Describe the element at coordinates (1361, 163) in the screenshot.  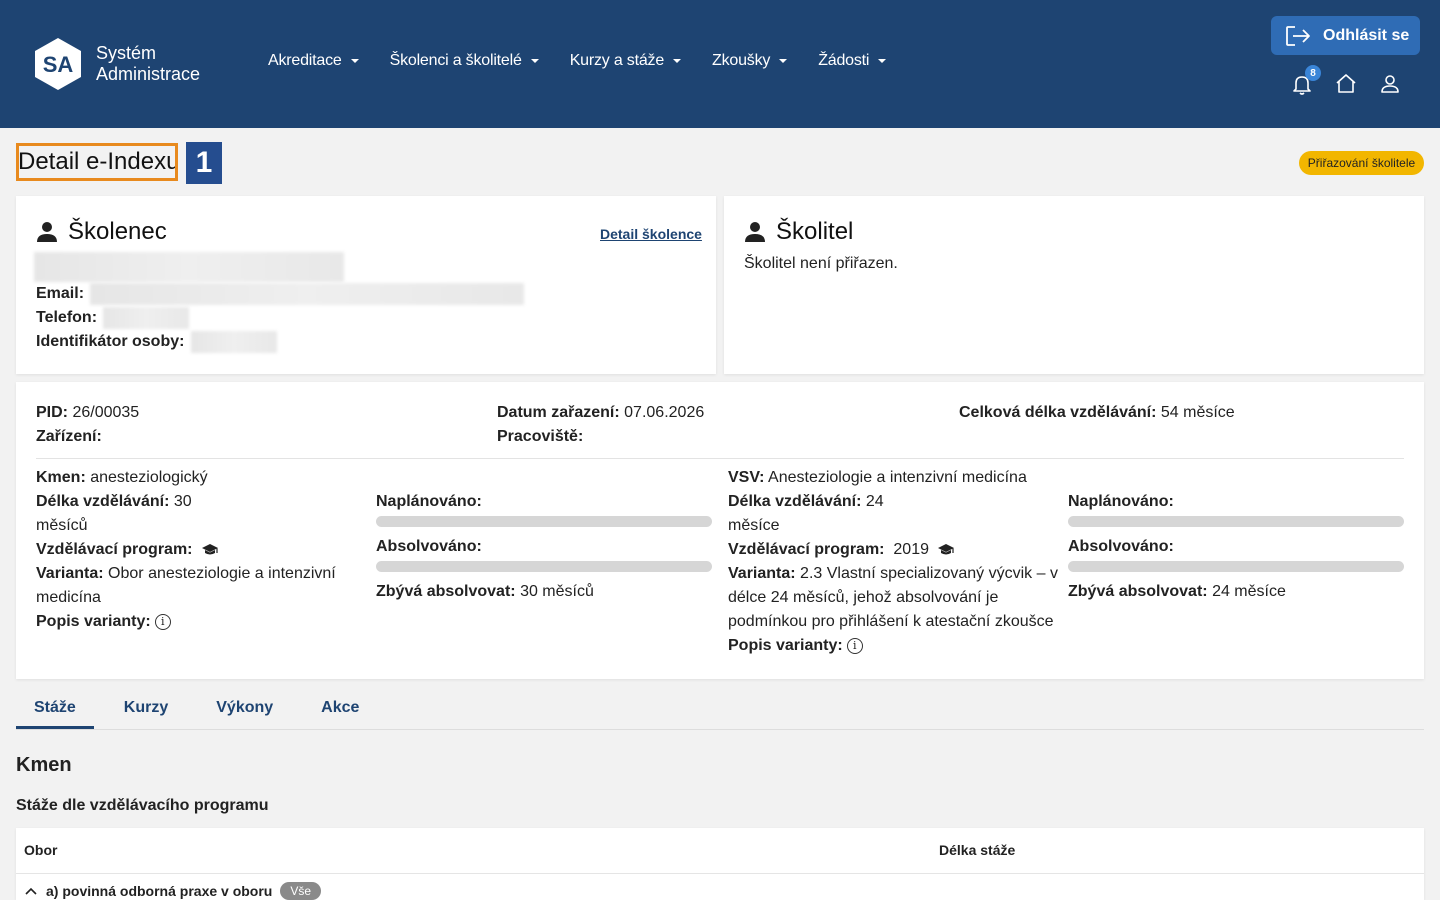
I see `status-badge: Přiřazování školitele` at that location.